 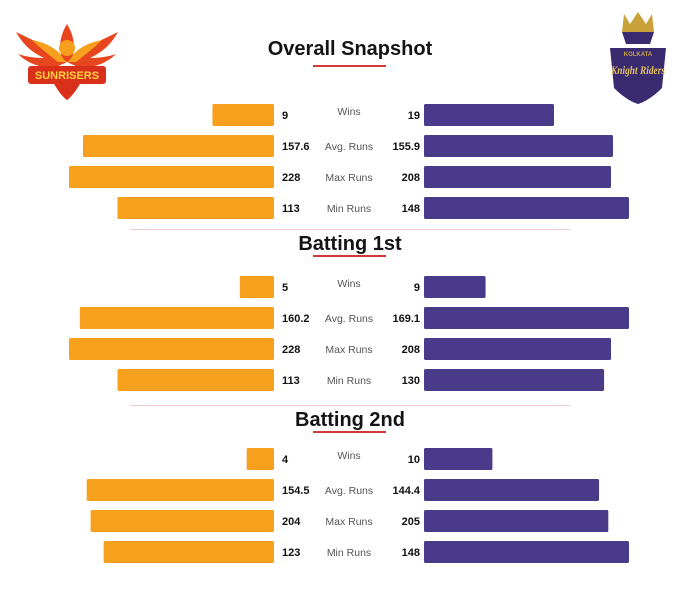 What do you see at coordinates (296, 491) in the screenshot?
I see `value-label-srh: 154.5` at bounding box center [296, 491].